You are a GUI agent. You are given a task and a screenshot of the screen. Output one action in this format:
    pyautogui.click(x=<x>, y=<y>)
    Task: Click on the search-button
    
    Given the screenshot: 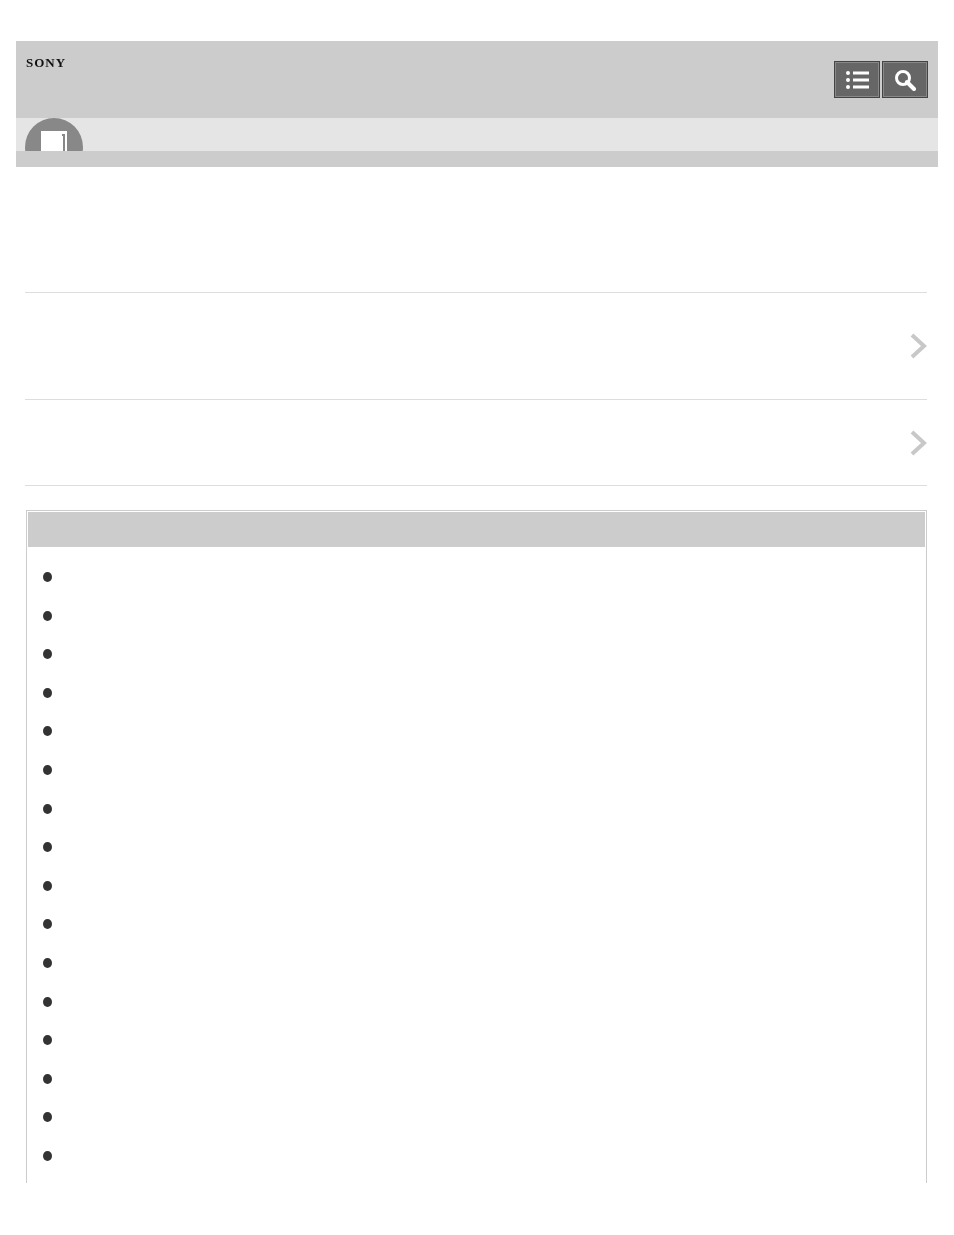 What is the action you would take?
    pyautogui.click(x=905, y=79)
    